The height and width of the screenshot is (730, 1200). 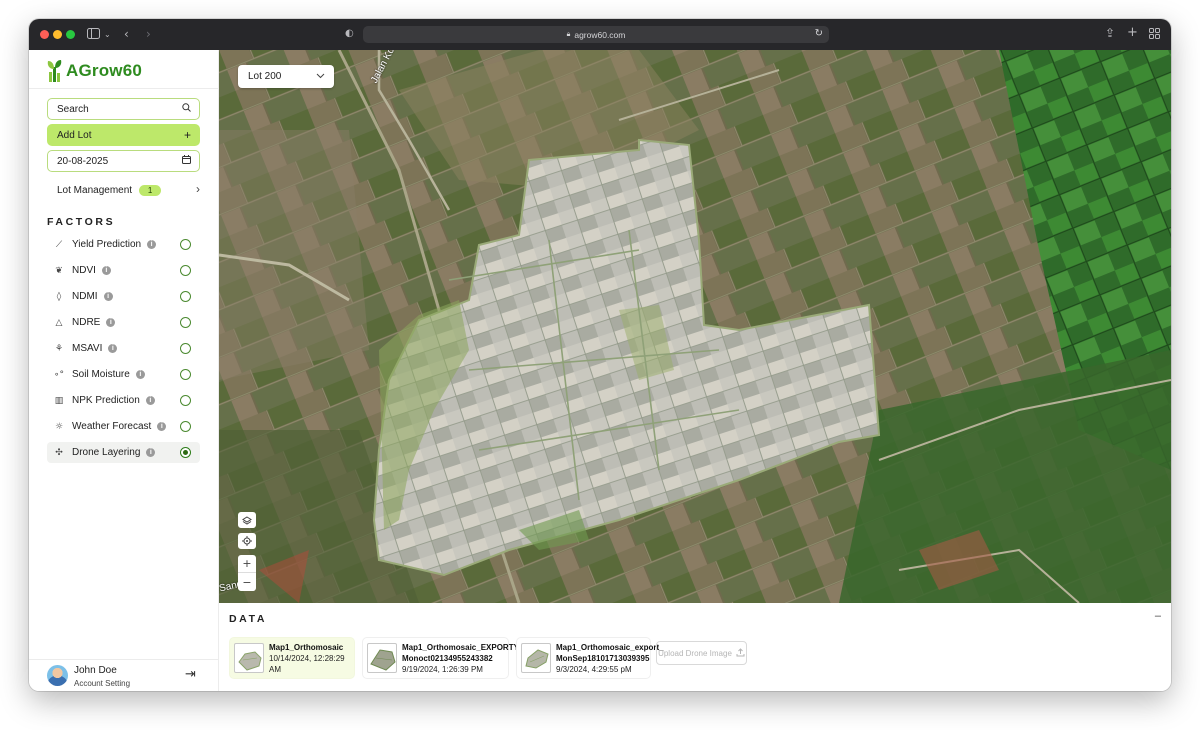 I want to click on zoom-out-button: −, so click(x=247, y=582).